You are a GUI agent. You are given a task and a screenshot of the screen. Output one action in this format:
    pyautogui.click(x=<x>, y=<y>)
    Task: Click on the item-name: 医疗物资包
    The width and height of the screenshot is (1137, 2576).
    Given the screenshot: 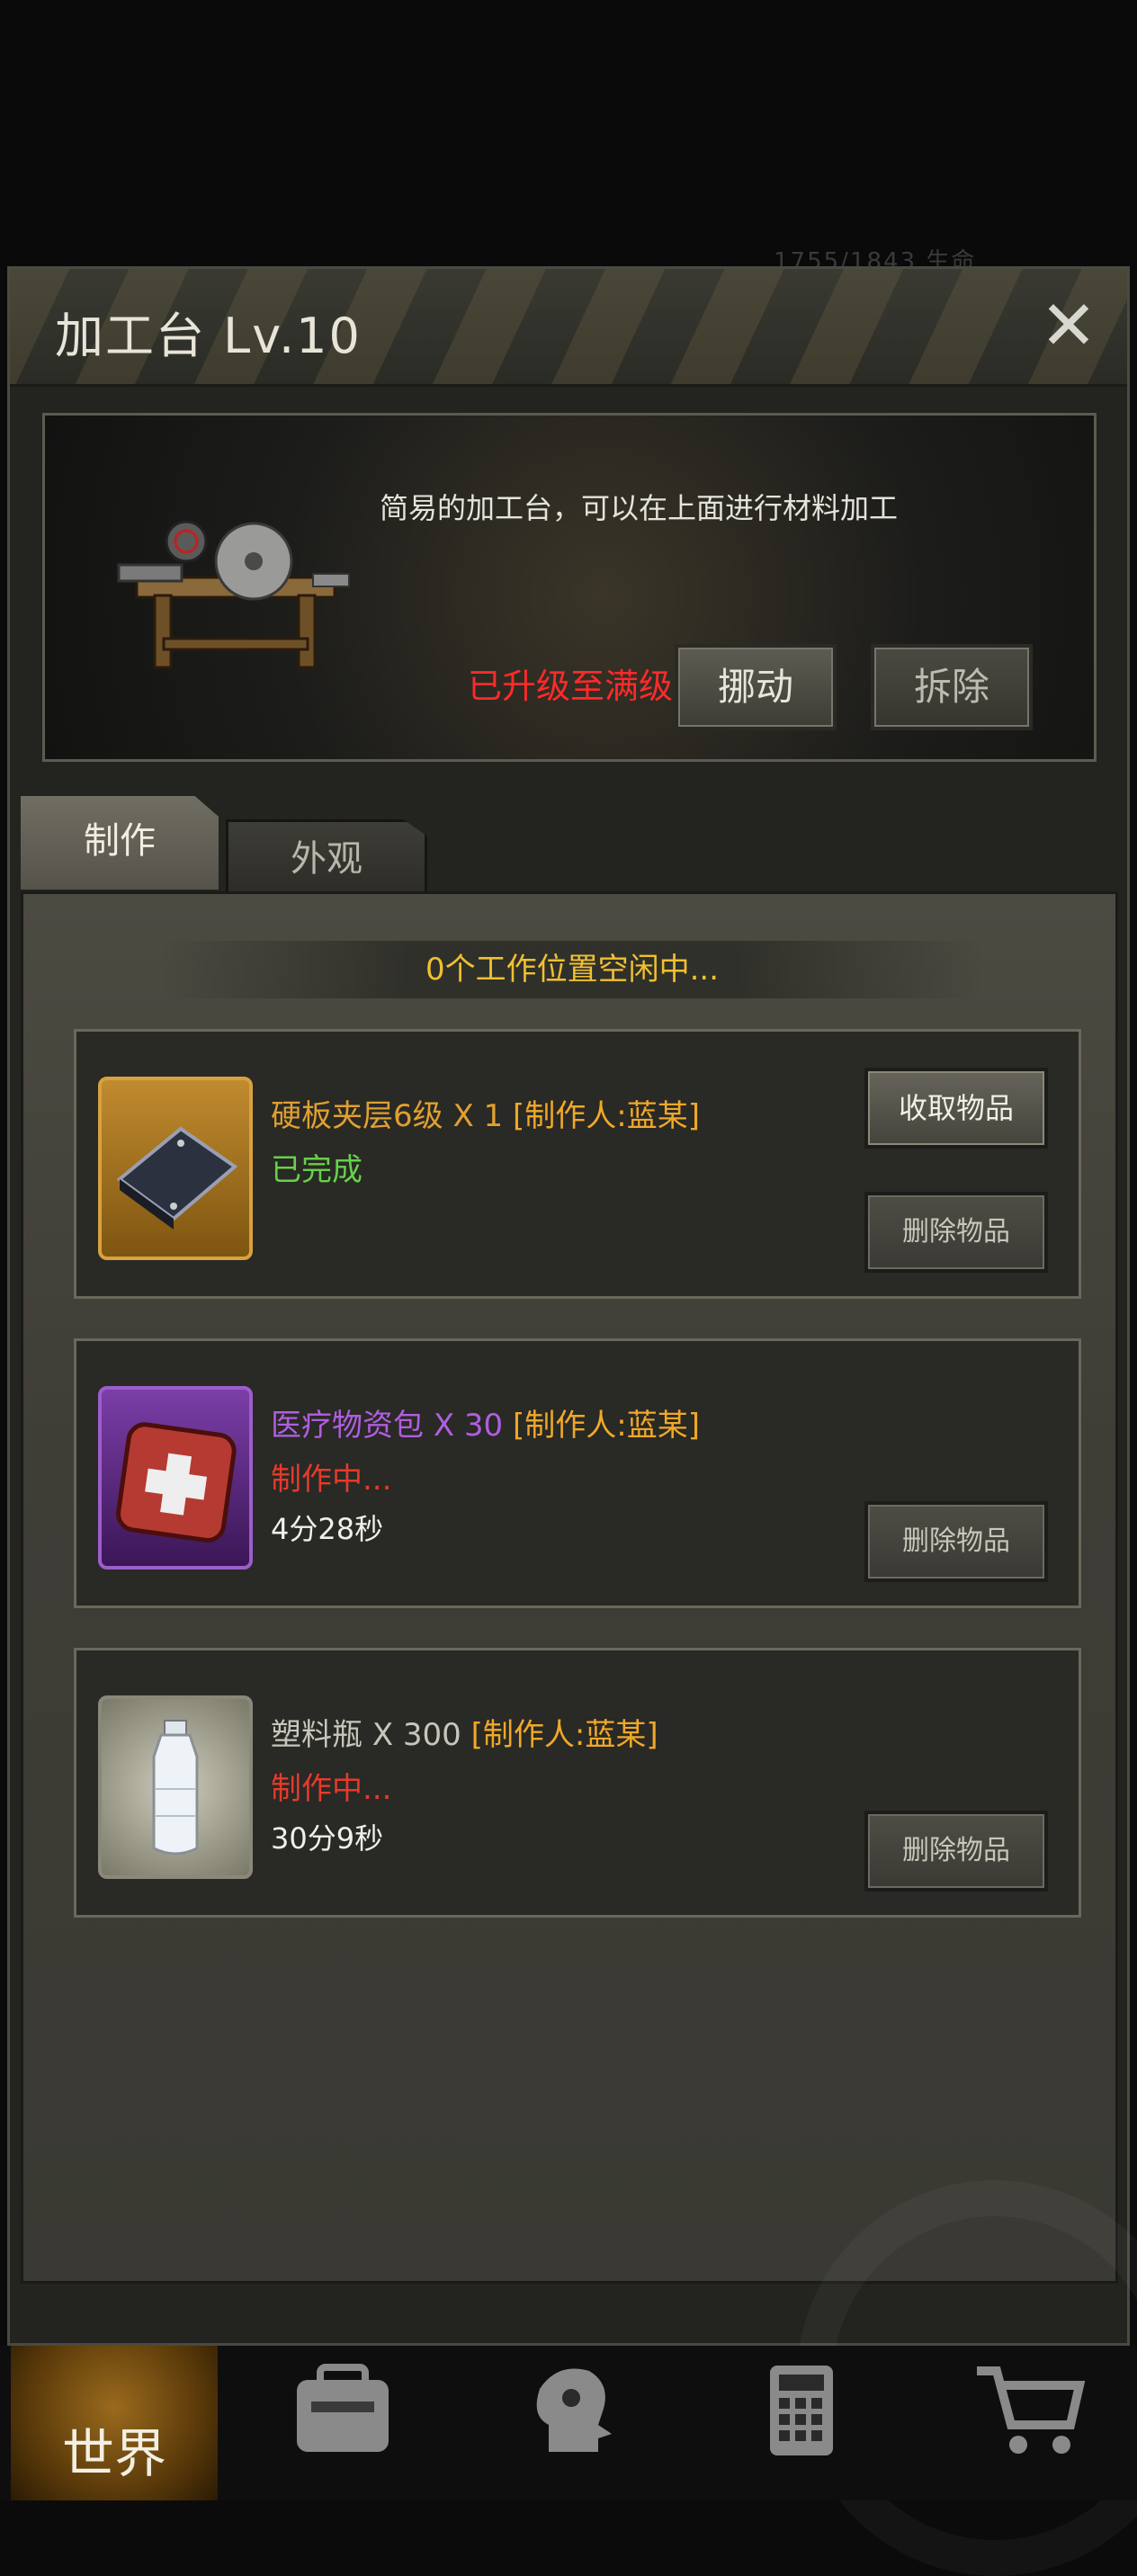 What is the action you would take?
    pyautogui.click(x=347, y=1426)
    